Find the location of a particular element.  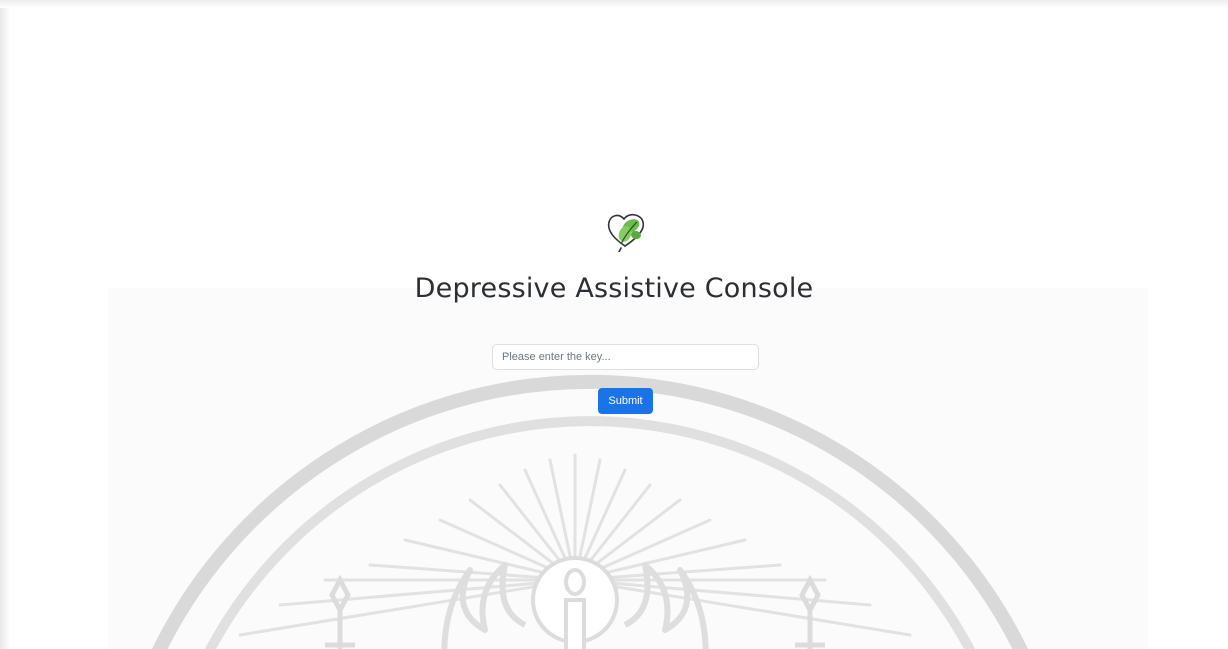

frame-edge-left is located at coordinates (5, 324).